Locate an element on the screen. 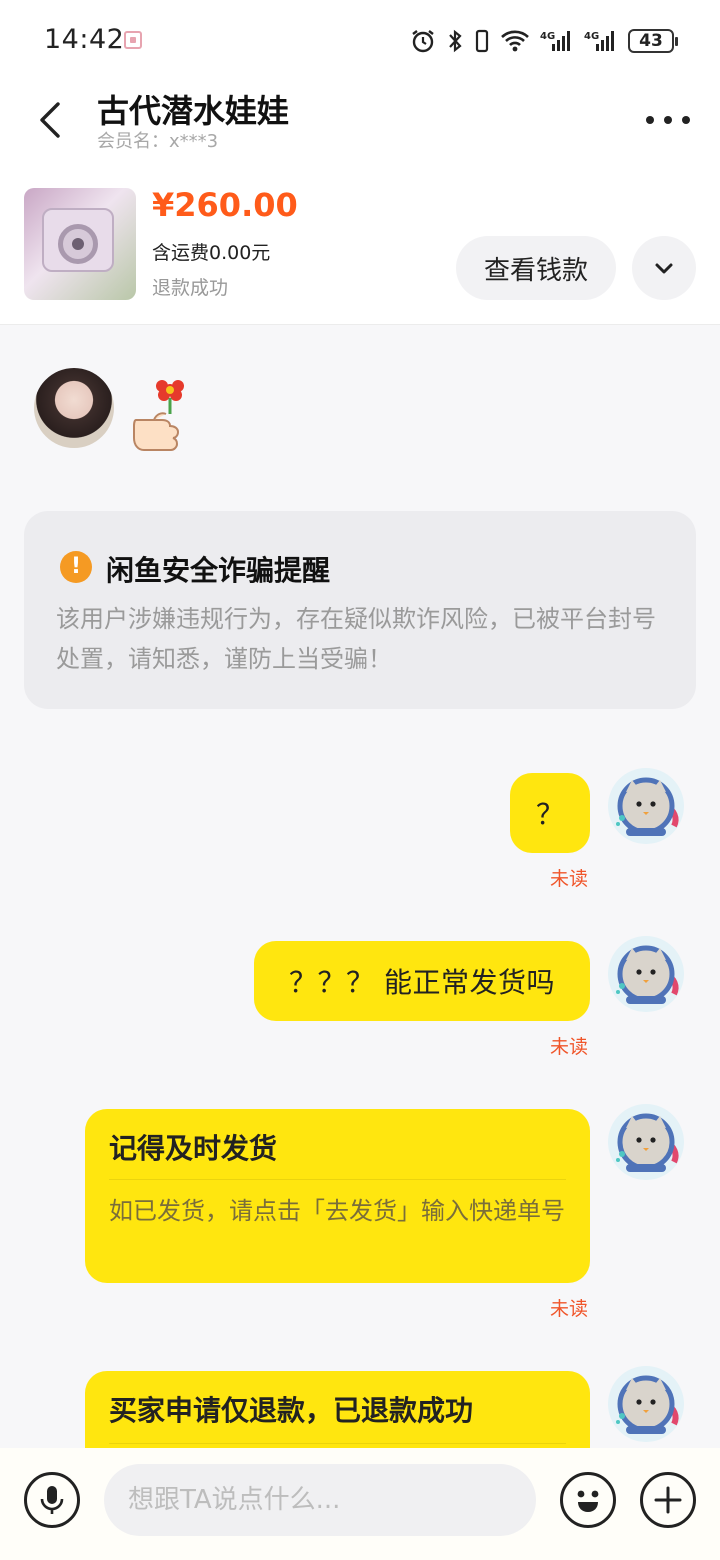 The image size is (720, 1560). vibrate-icon is located at coordinates (482, 41).